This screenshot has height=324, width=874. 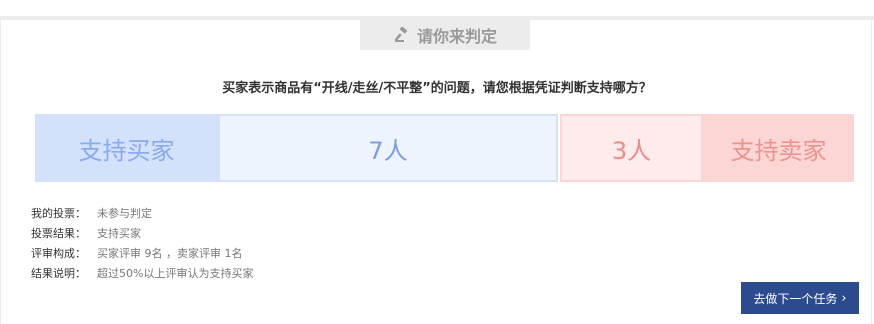 What do you see at coordinates (631, 148) in the screenshot?
I see `seller-vote-count: 3人` at bounding box center [631, 148].